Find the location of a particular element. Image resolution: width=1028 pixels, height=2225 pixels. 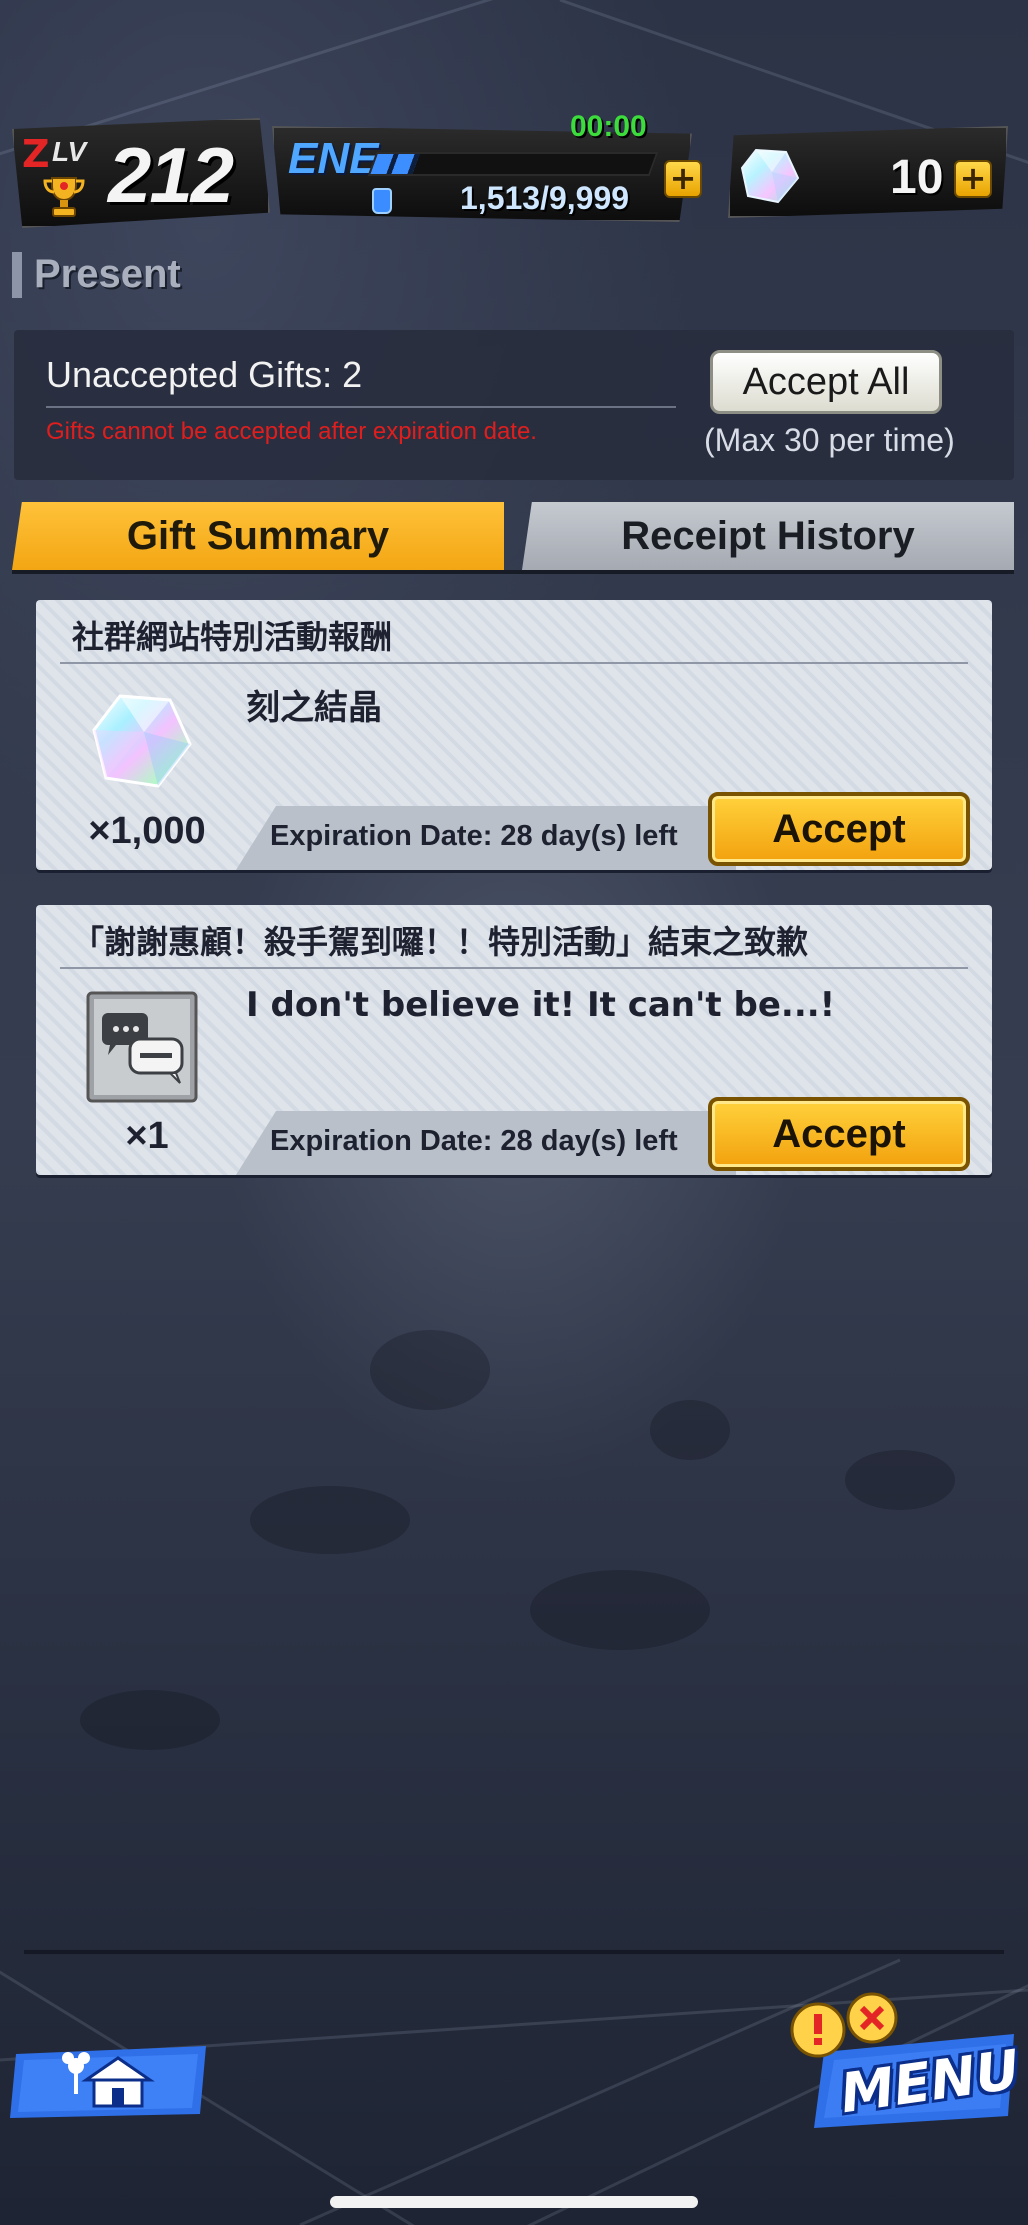

tab-underline is located at coordinates (513, 572).